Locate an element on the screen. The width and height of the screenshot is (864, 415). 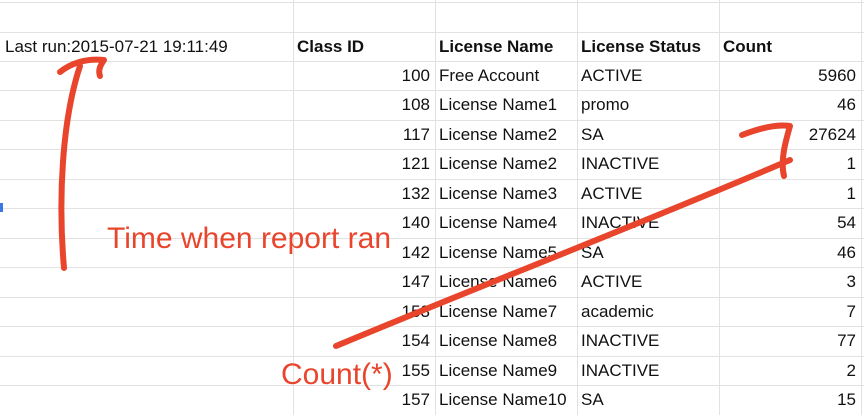
header-class-id: Class ID is located at coordinates (364, 46).